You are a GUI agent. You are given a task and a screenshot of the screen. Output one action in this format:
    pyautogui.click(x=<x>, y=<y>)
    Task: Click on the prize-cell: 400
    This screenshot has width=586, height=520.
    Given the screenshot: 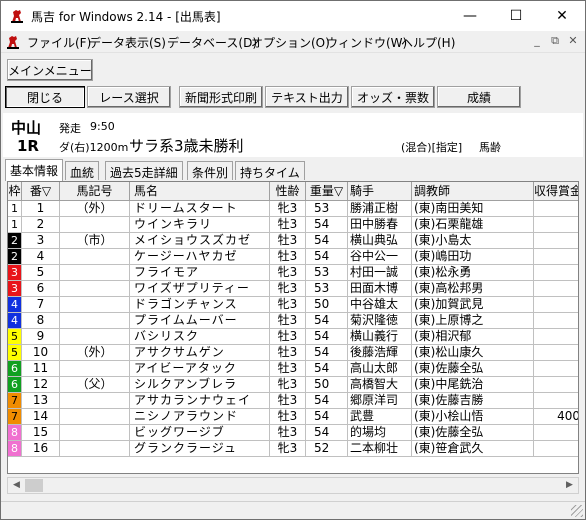 What is the action you would take?
    pyautogui.click(x=556, y=417)
    